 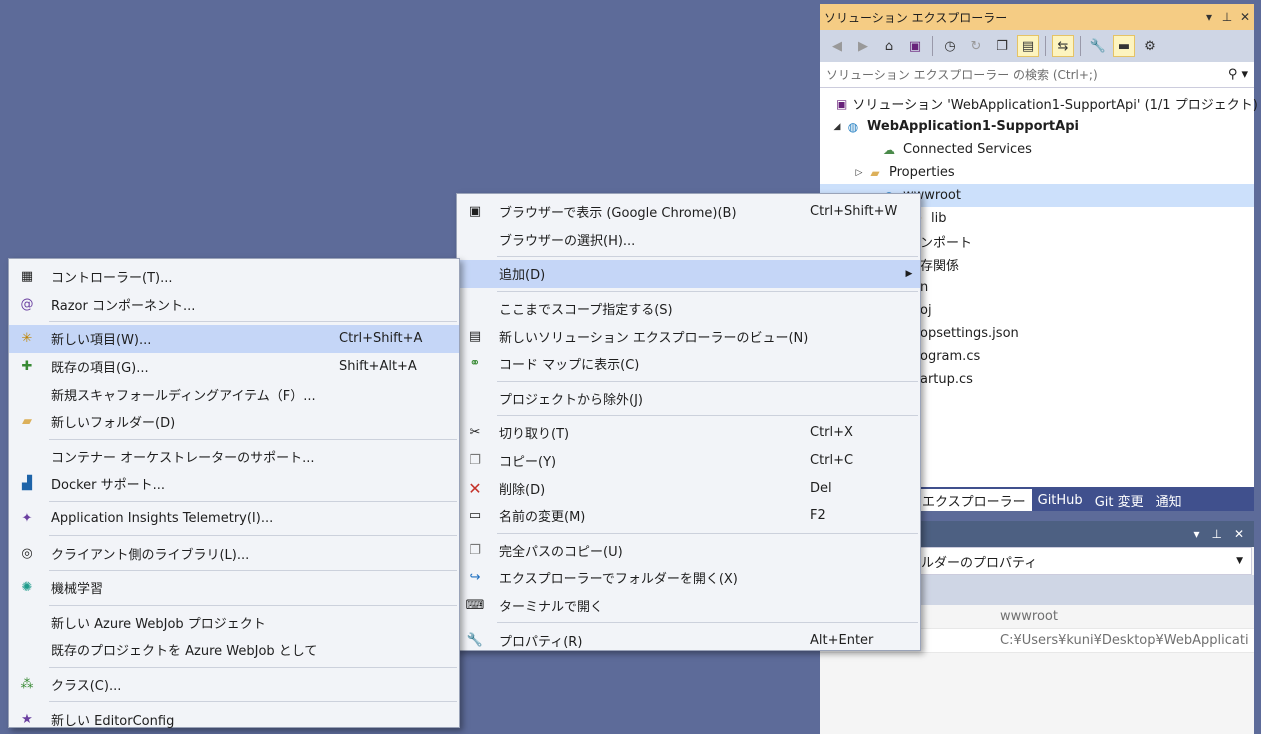 I want to click on menu-item-copy-full-path: ❐ 完全パスのコピー(U), so click(x=688, y=551).